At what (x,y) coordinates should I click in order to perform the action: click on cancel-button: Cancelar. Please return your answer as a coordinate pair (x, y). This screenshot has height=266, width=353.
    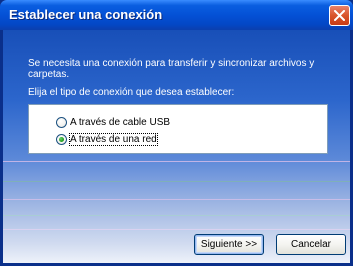
    Looking at the image, I should click on (311, 244).